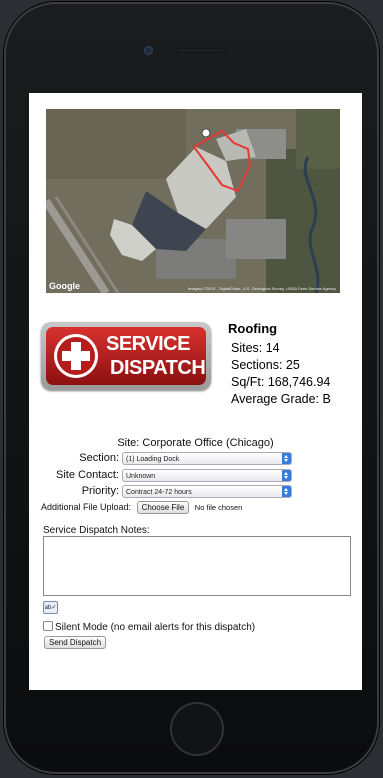 This screenshot has height=778, width=383. What do you see at coordinates (207, 491) in the screenshot?
I see `priority-select: Contract 24-72 hours` at bounding box center [207, 491].